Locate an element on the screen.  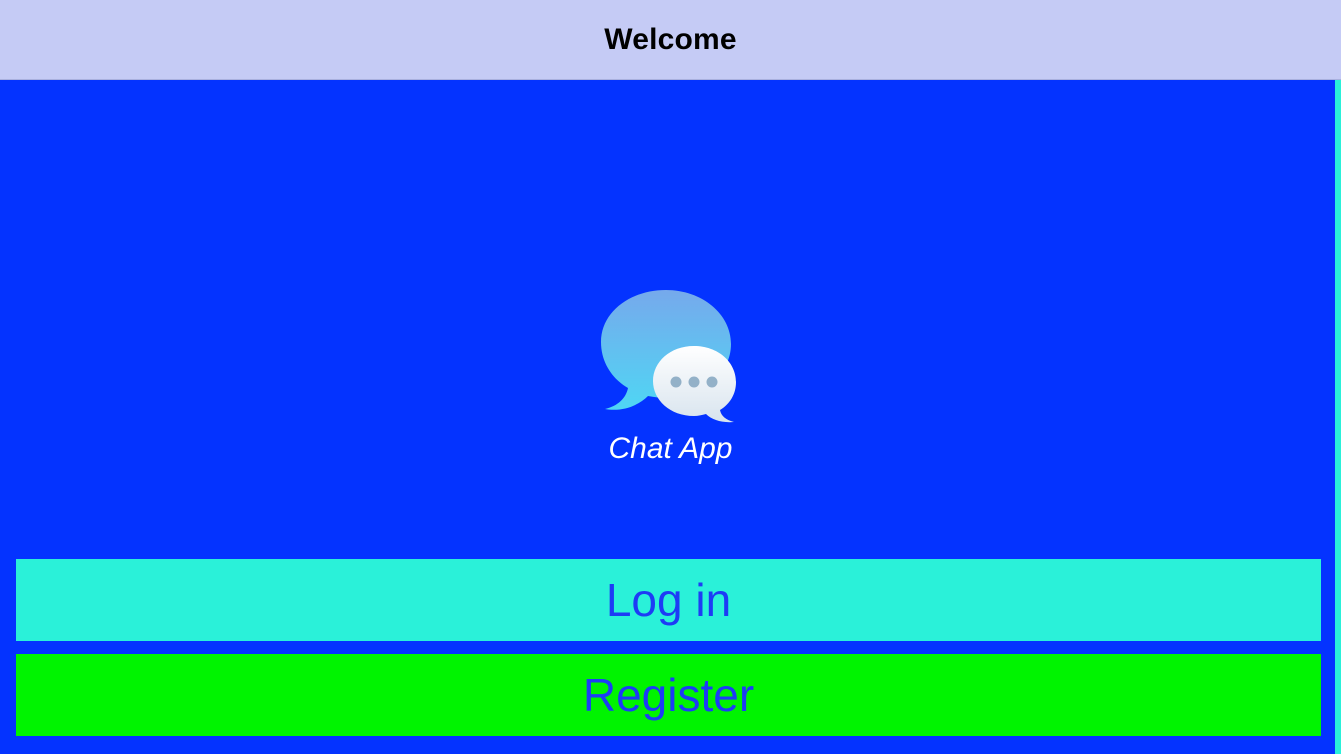
chat-bubbles-icon is located at coordinates (669, 357).